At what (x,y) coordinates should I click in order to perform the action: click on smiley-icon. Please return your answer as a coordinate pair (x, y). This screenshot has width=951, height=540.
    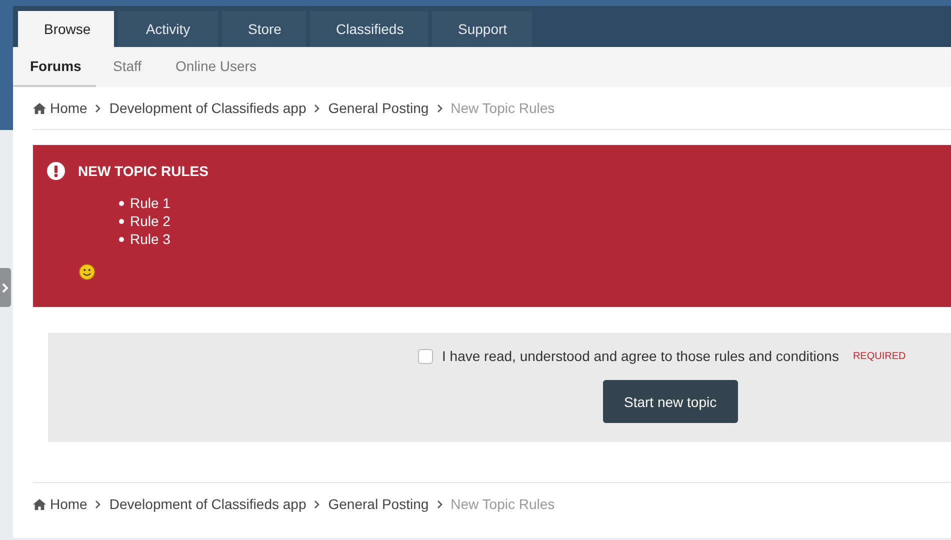
    Looking at the image, I should click on (87, 272).